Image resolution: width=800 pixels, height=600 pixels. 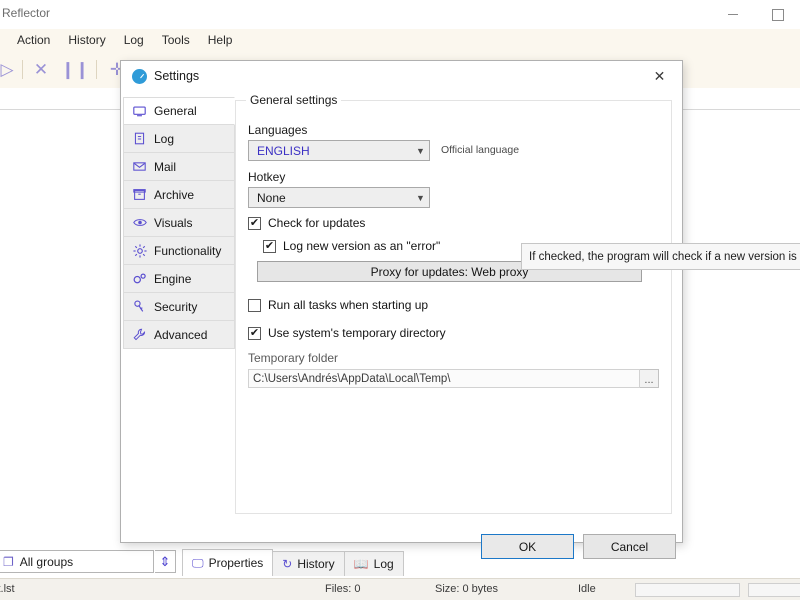 What do you see at coordinates (283, 150) in the screenshot?
I see `languages-value: ENGLISH` at bounding box center [283, 150].